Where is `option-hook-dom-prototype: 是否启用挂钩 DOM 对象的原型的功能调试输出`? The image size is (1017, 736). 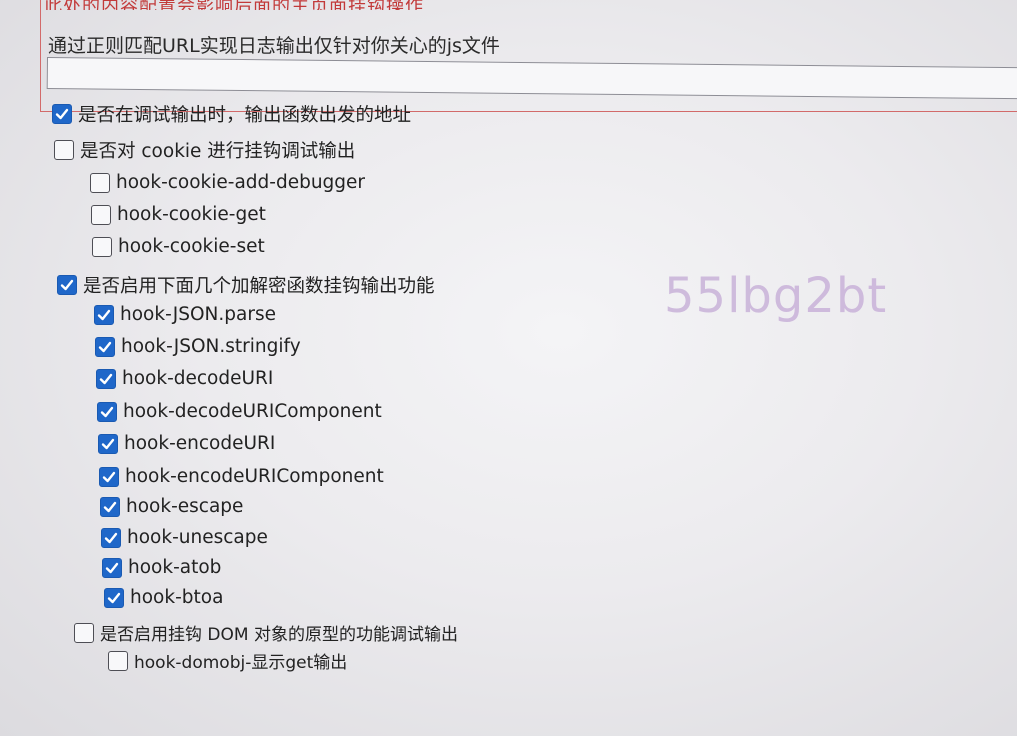
option-hook-dom-prototype: 是否启用挂钩 DOM 对象的原型的功能调试输出 is located at coordinates (266, 632).